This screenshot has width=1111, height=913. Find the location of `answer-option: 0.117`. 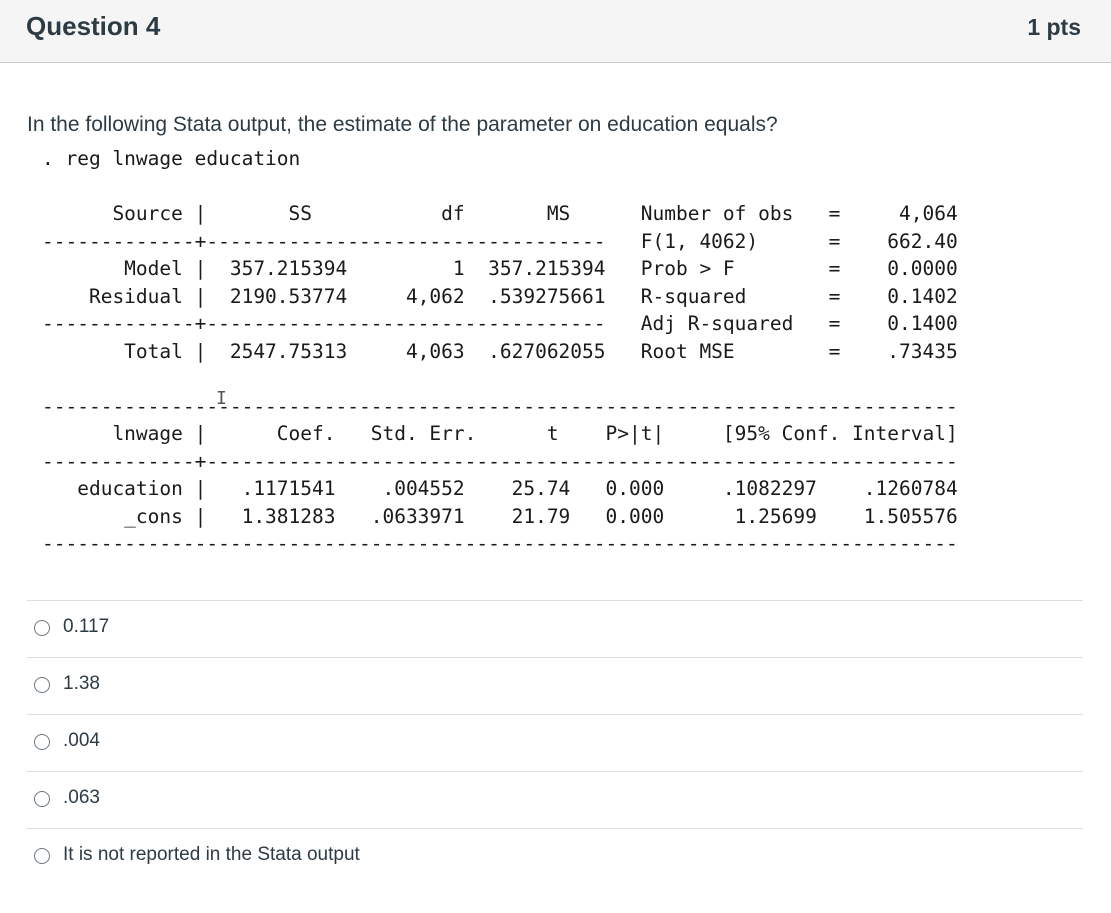

answer-option: 0.117 is located at coordinates (555, 628).